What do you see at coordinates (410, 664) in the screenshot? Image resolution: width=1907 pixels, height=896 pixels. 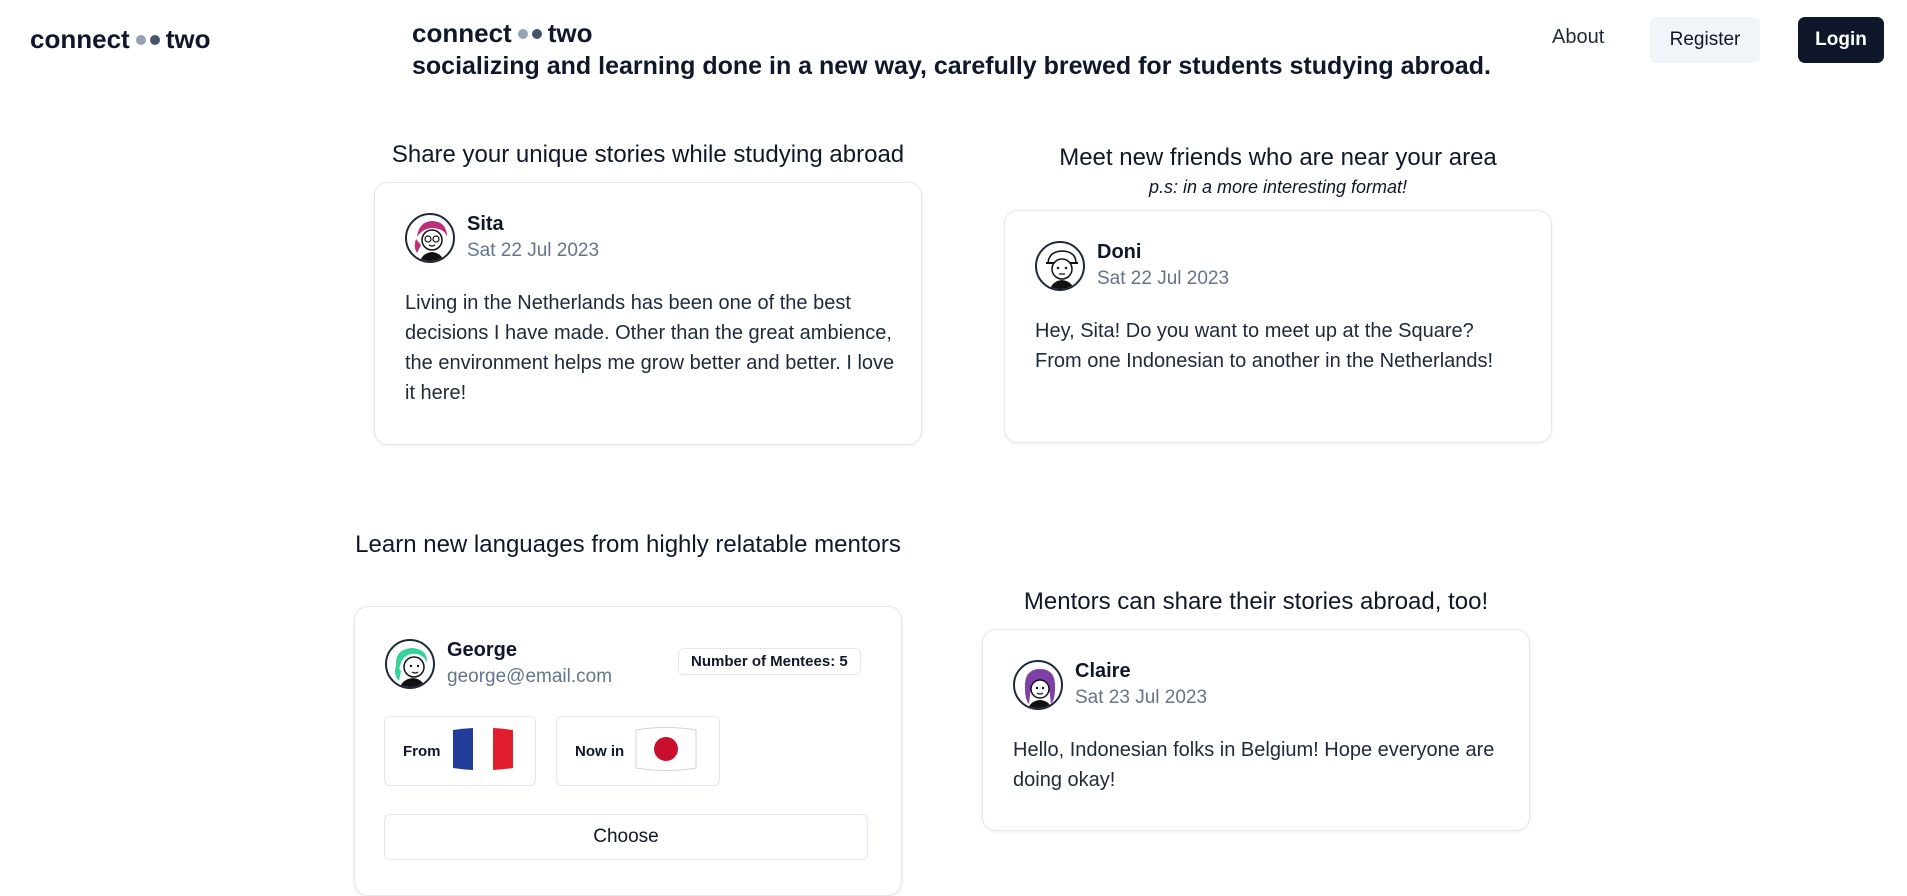 I see `avatar-george` at bounding box center [410, 664].